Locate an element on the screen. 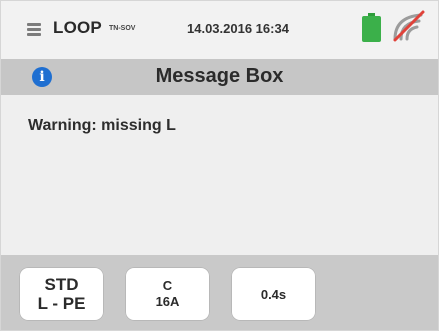  title-bar: Message Box i is located at coordinates (219, 77).